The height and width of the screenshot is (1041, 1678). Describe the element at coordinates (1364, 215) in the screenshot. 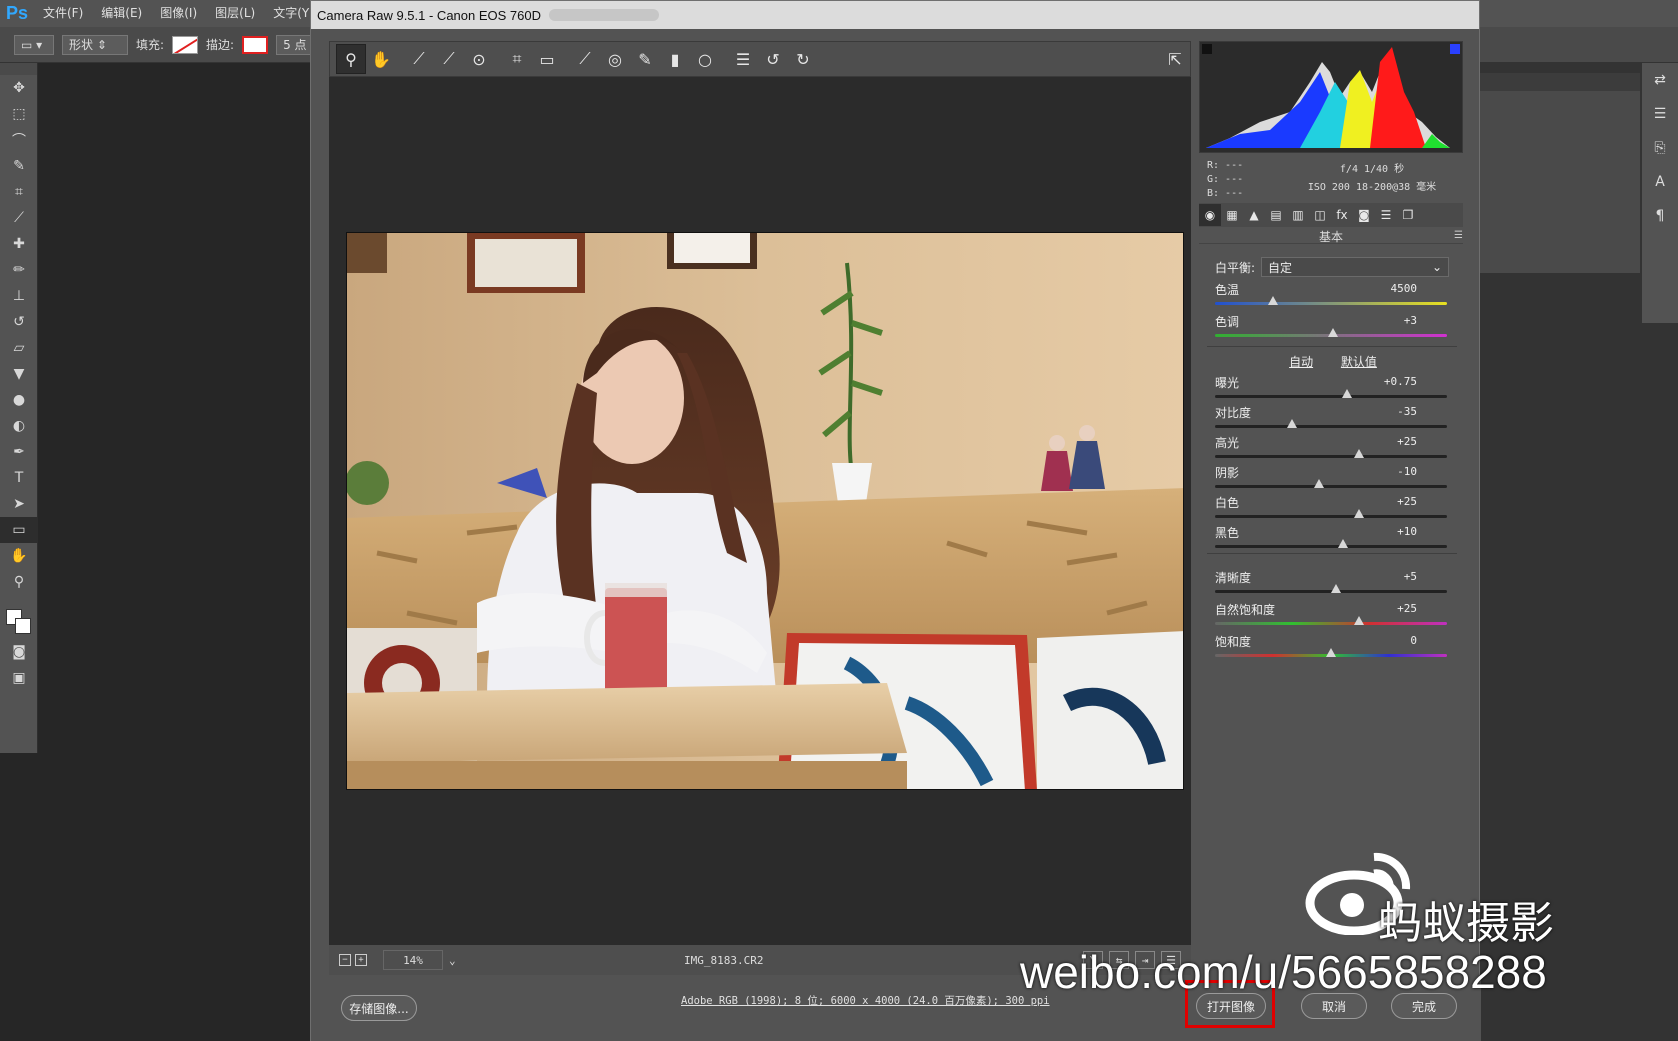

I see `tab-camera-calibration: ◙` at that location.